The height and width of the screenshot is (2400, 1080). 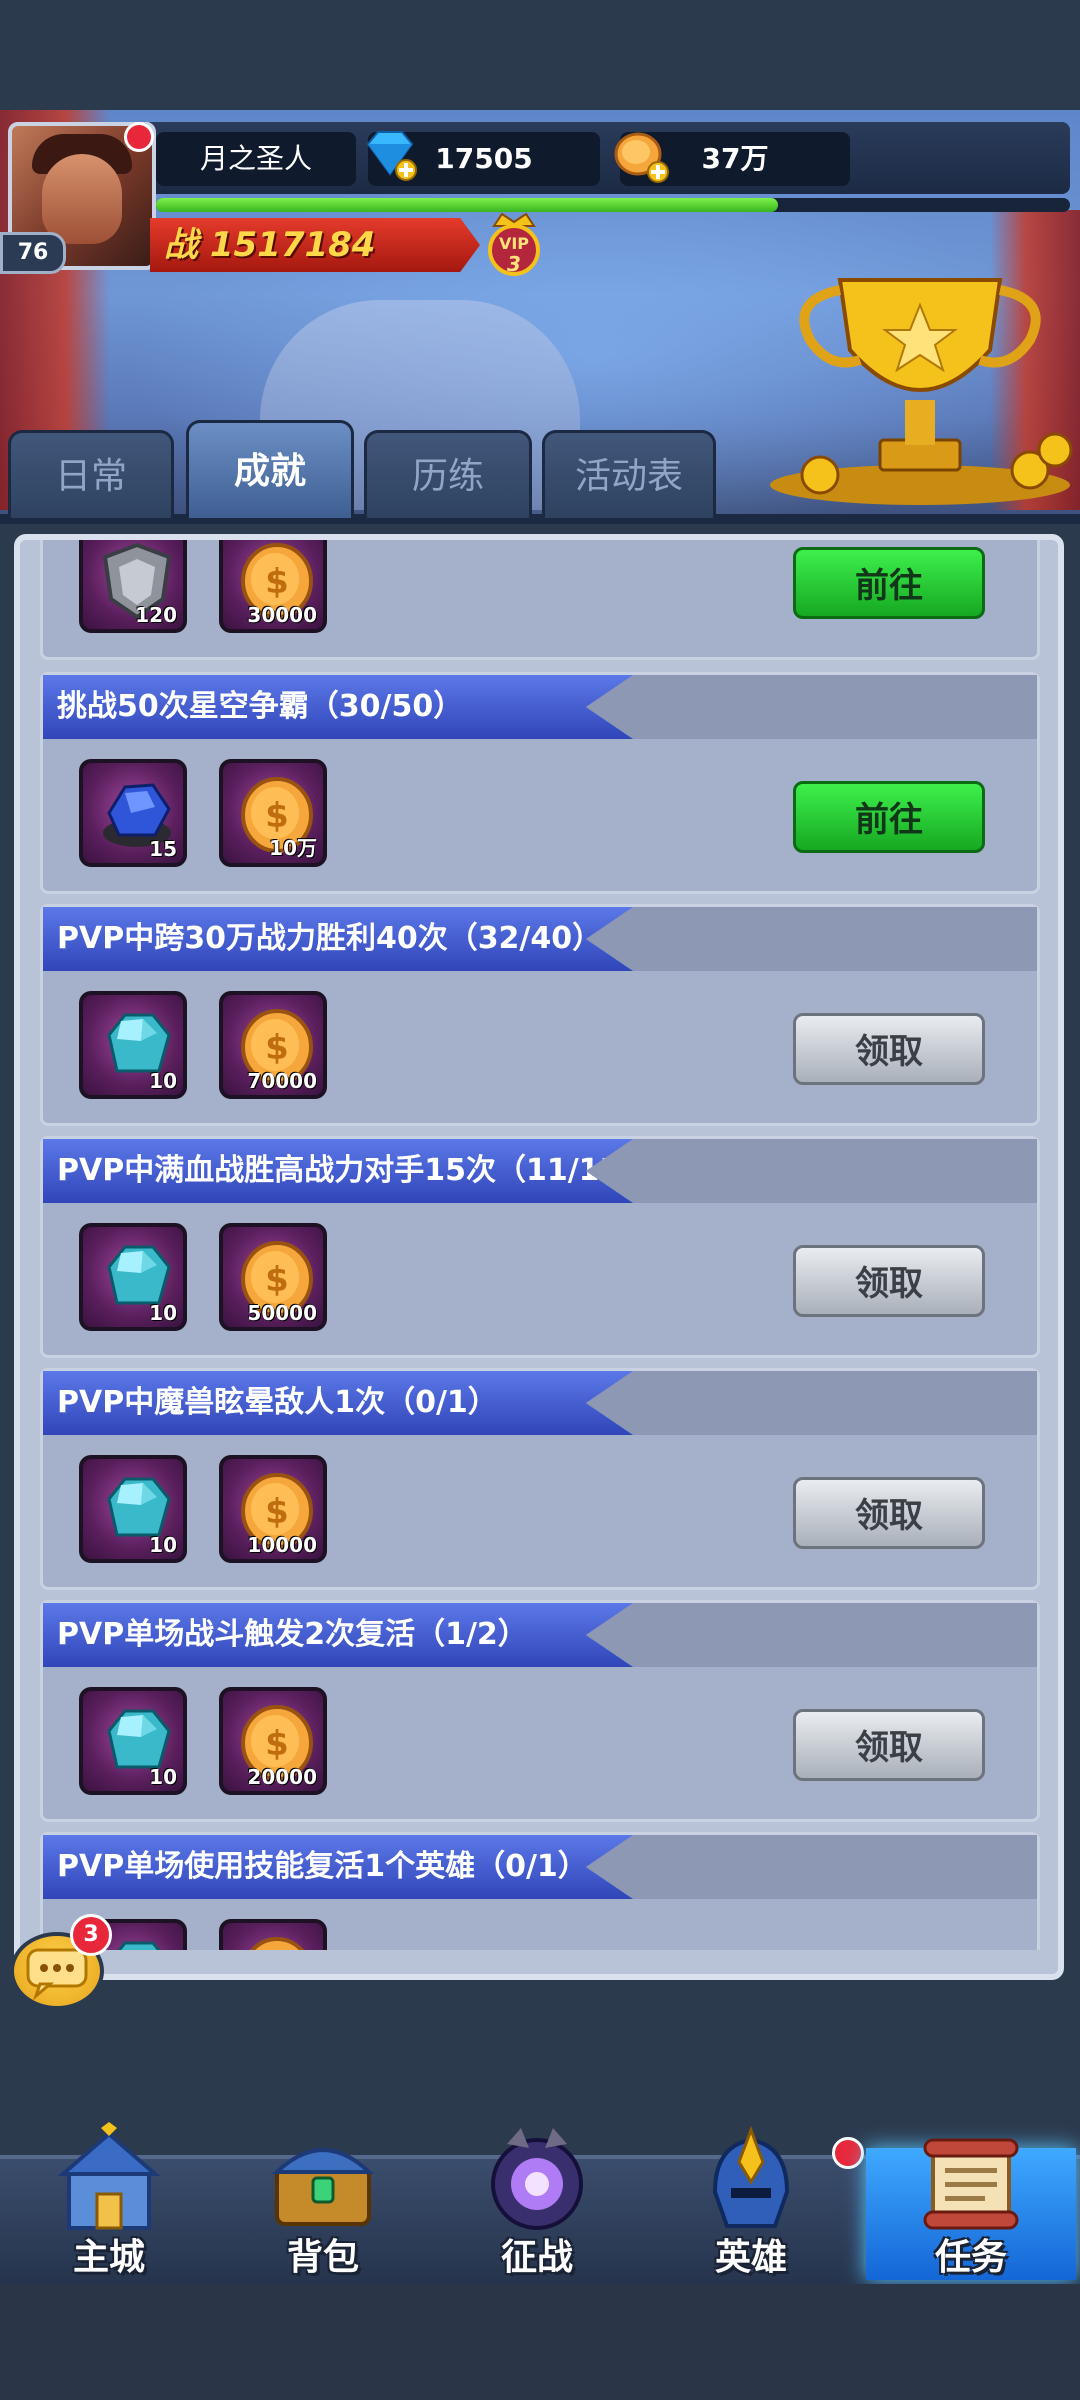 I want to click on reward-item: $ 50000, so click(x=273, y=1277).